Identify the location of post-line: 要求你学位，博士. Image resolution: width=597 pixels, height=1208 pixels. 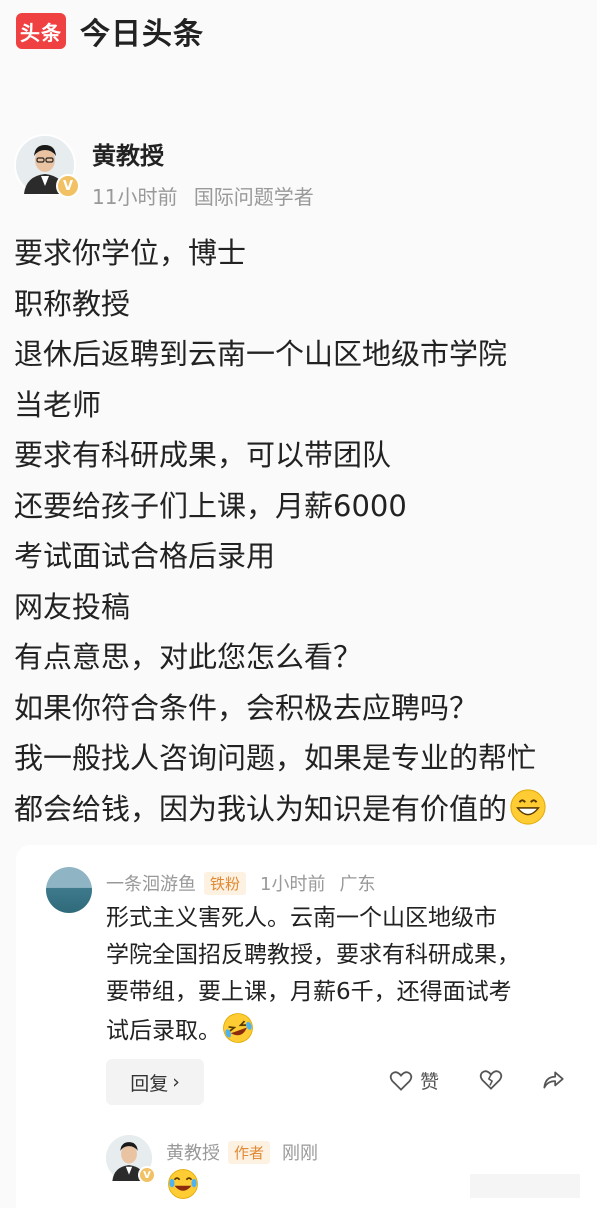
(130, 253).